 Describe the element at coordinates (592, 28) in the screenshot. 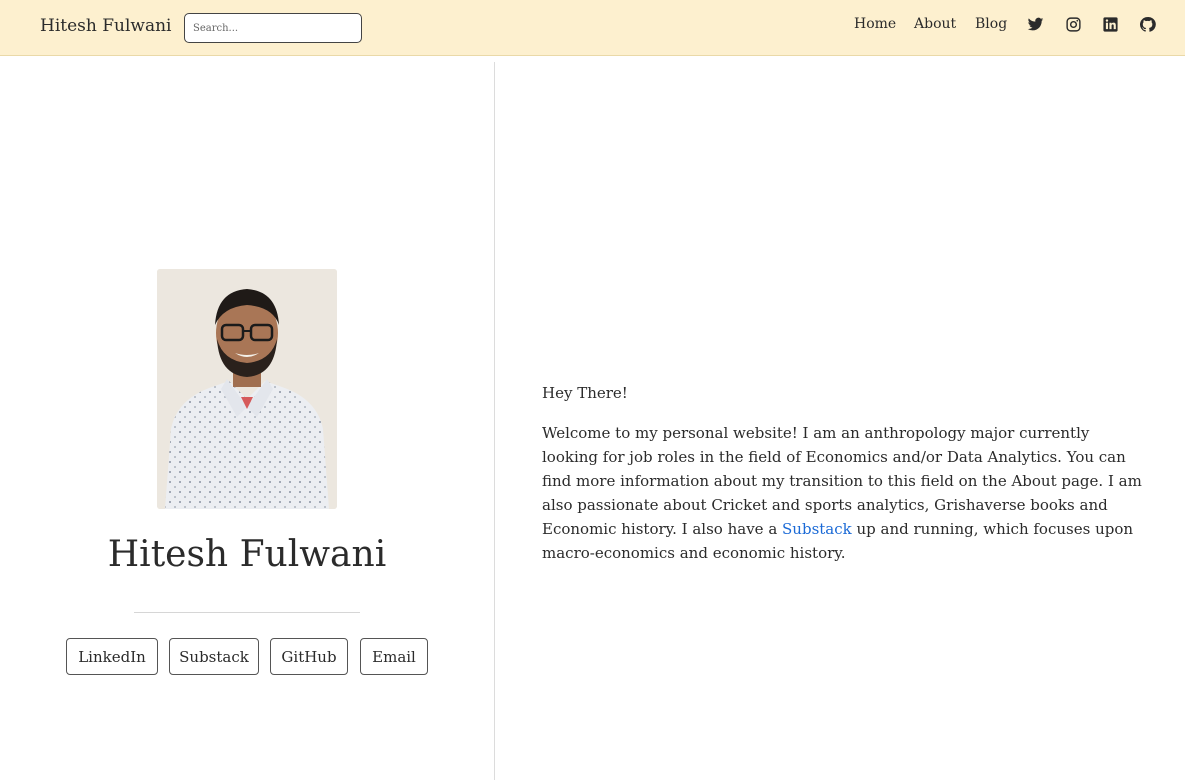

I see `top-navbar: Hitesh Fulwani Home About Blog` at that location.